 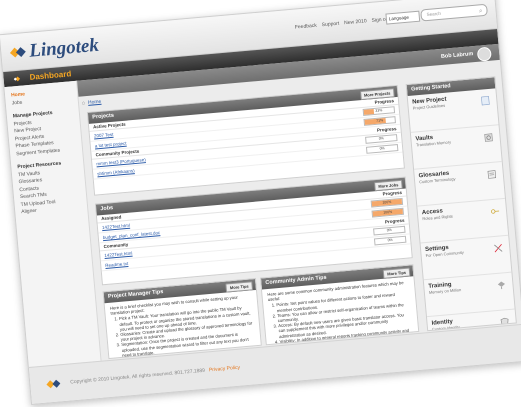 I want to click on language-select: Language, so click(x=403, y=17).